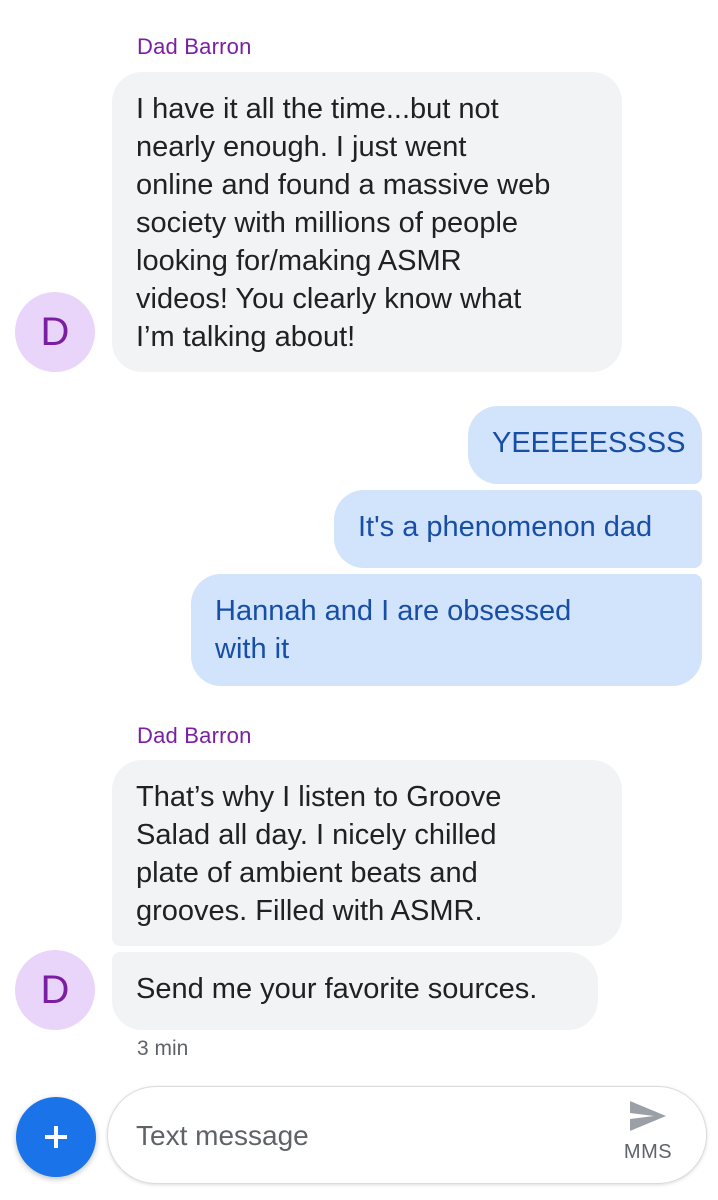 This screenshot has height=1200, width=718. I want to click on plus-icon, so click(56, 1137).